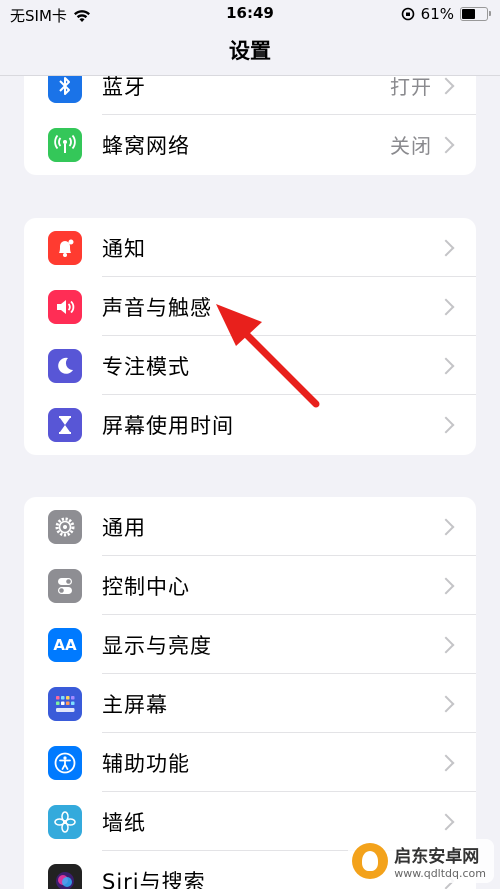 This screenshot has width=500, height=889. Describe the element at coordinates (124, 248) in the screenshot. I see `row-label: 通知` at that location.